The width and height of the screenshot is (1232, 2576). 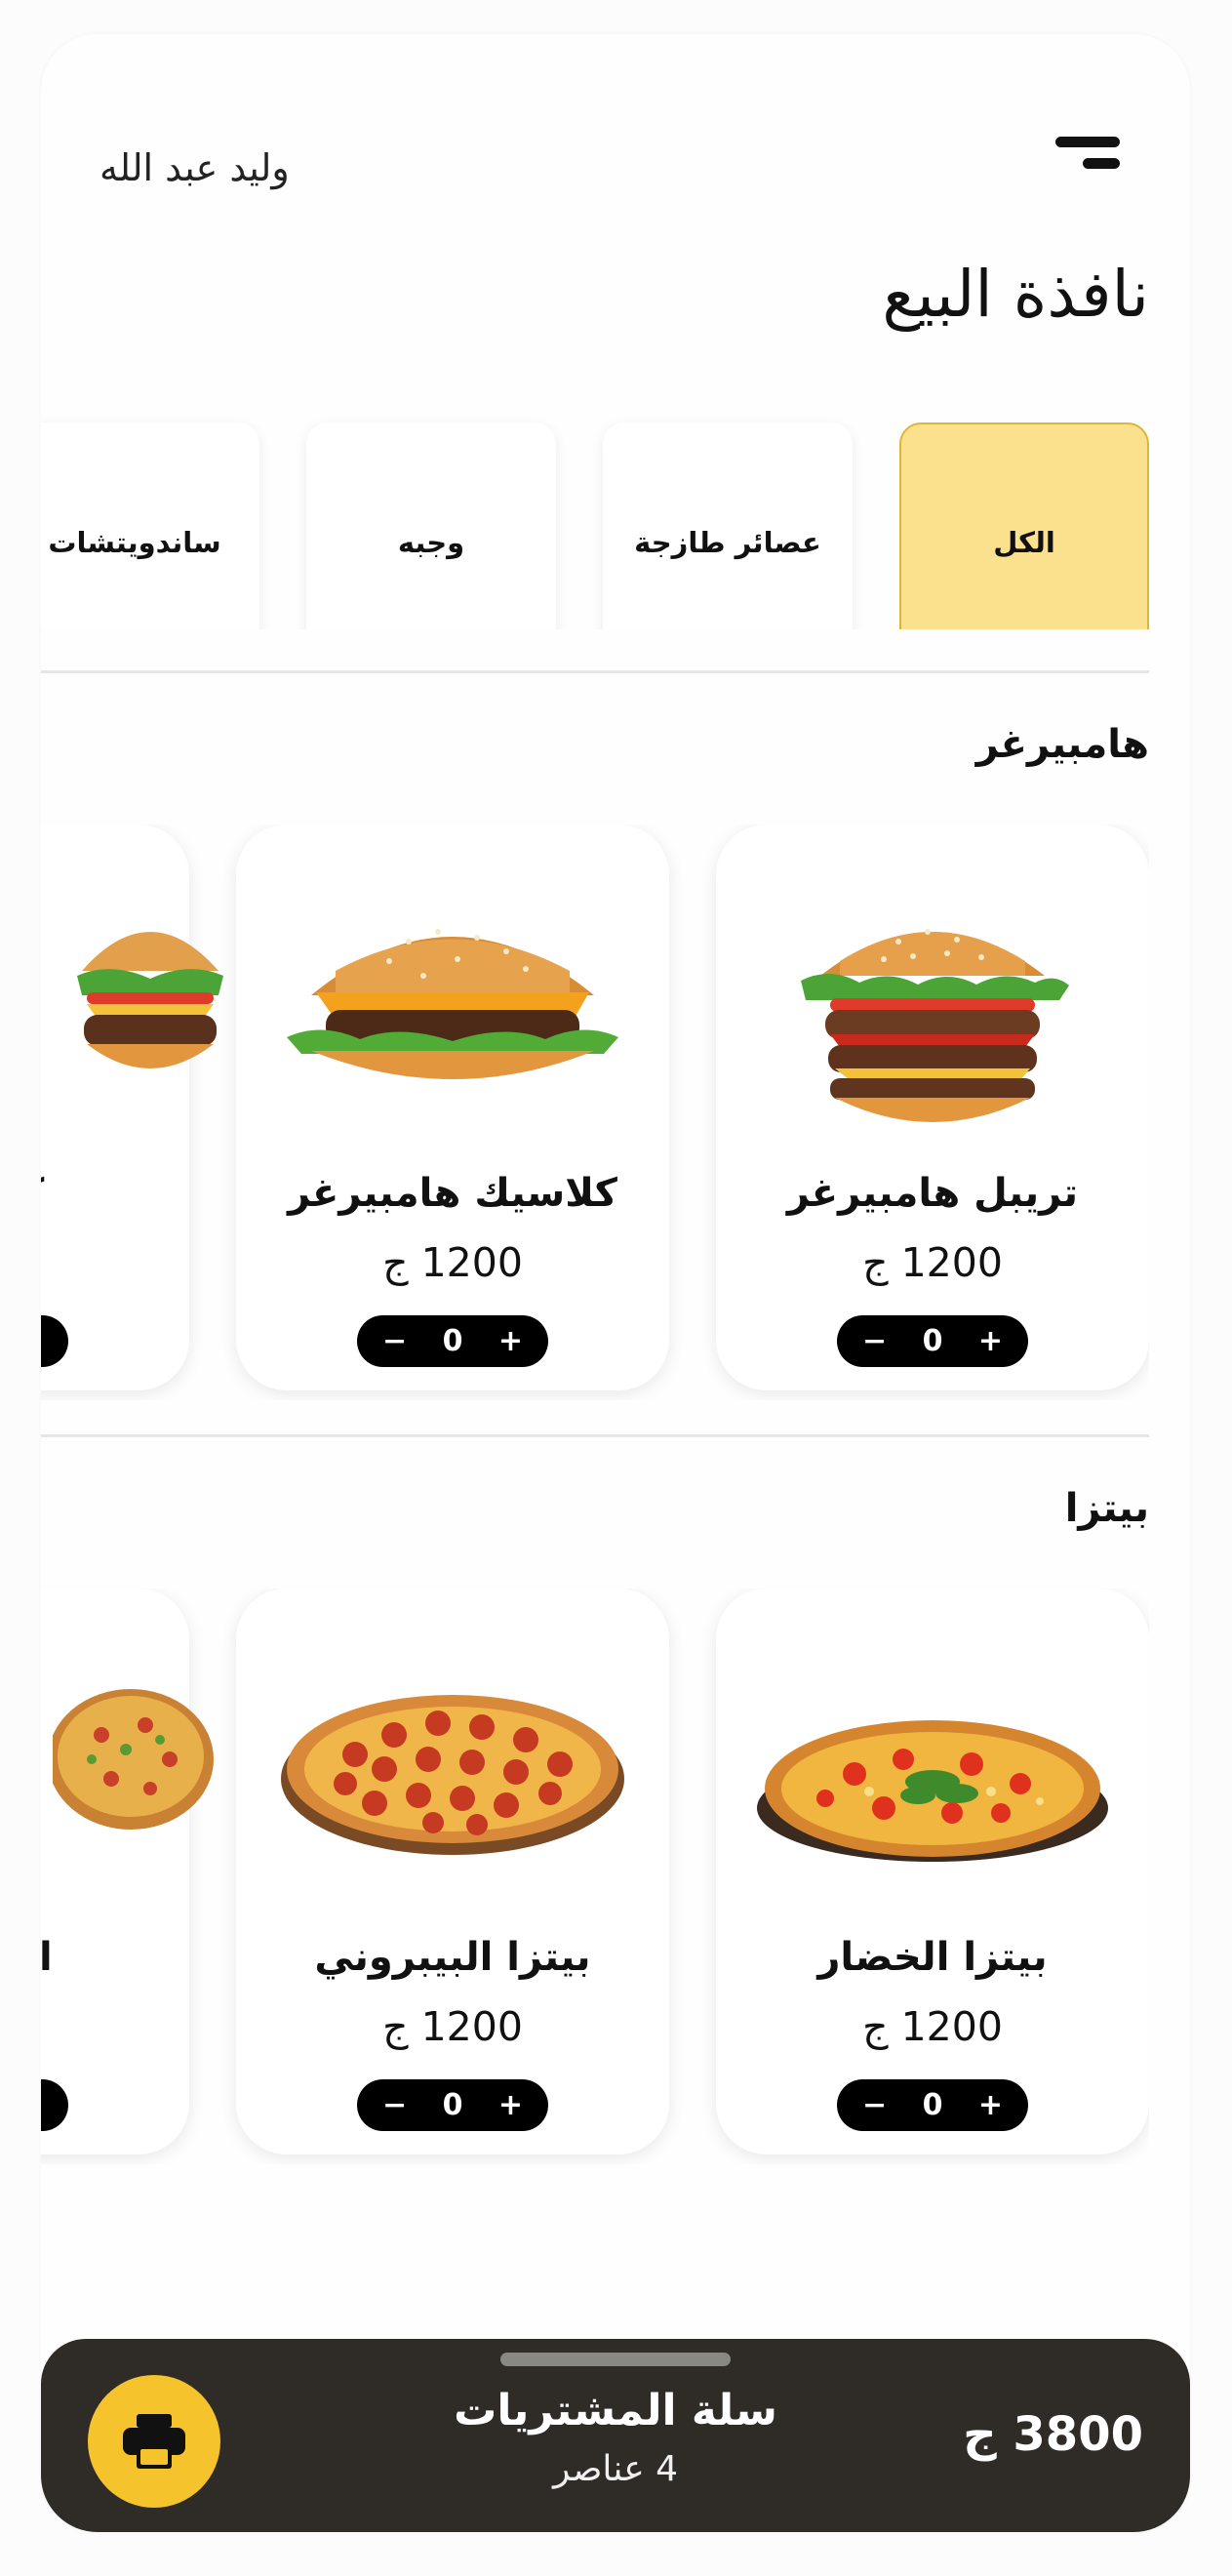 I want to click on menu-icon, so click(x=1087, y=156).